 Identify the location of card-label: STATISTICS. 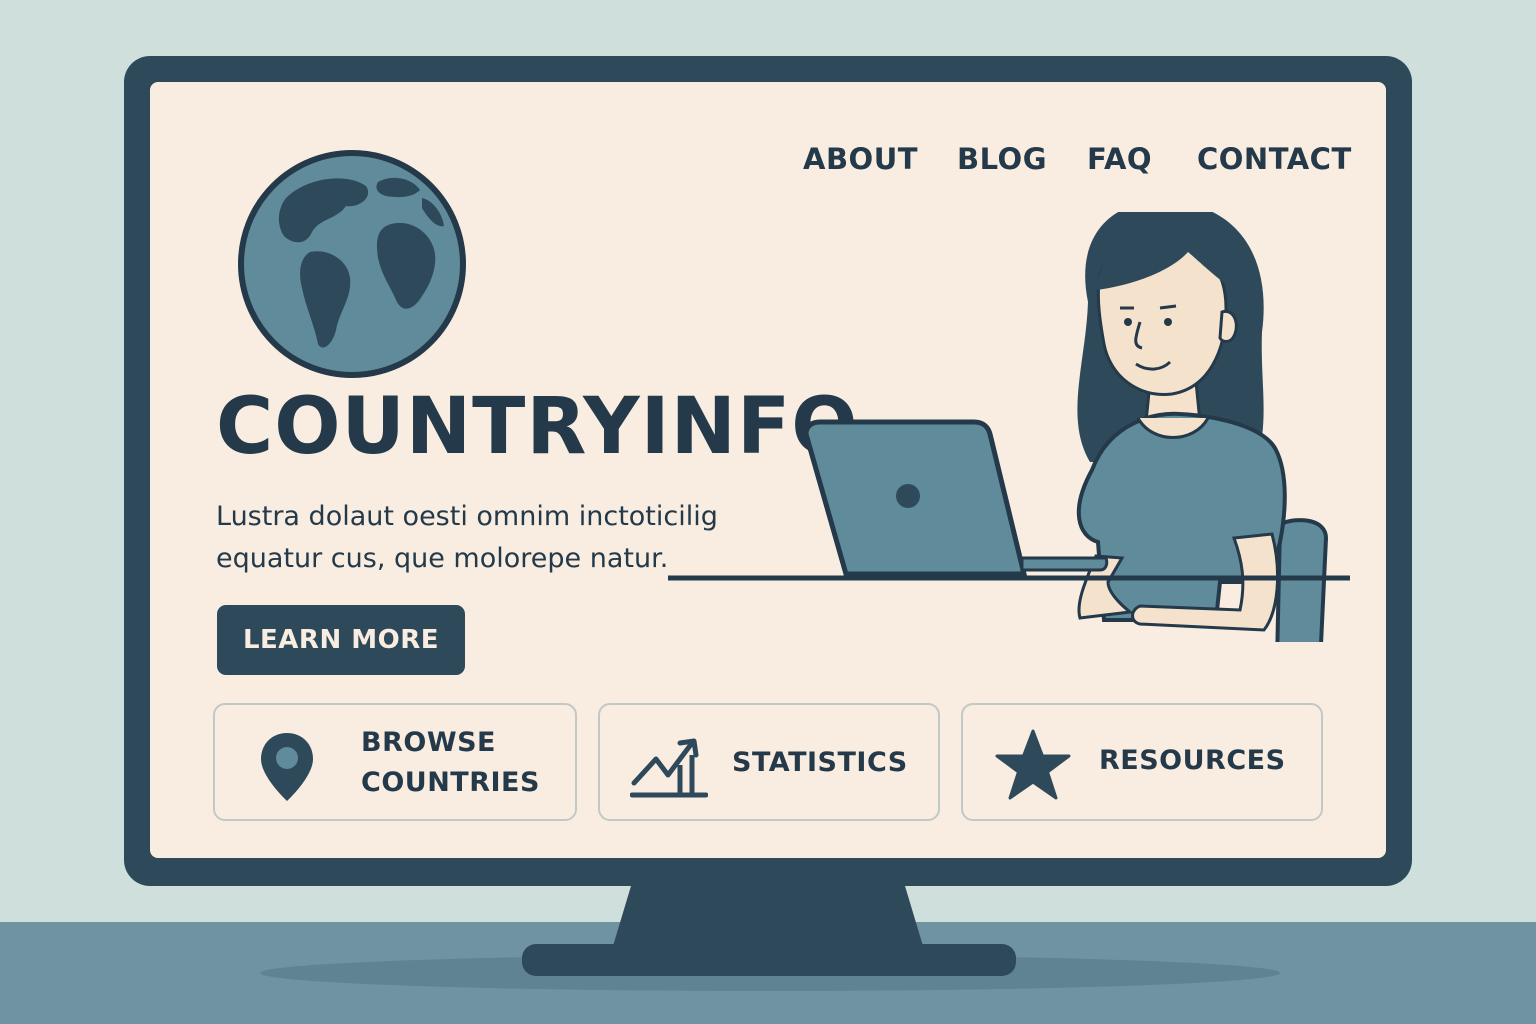
(820, 762).